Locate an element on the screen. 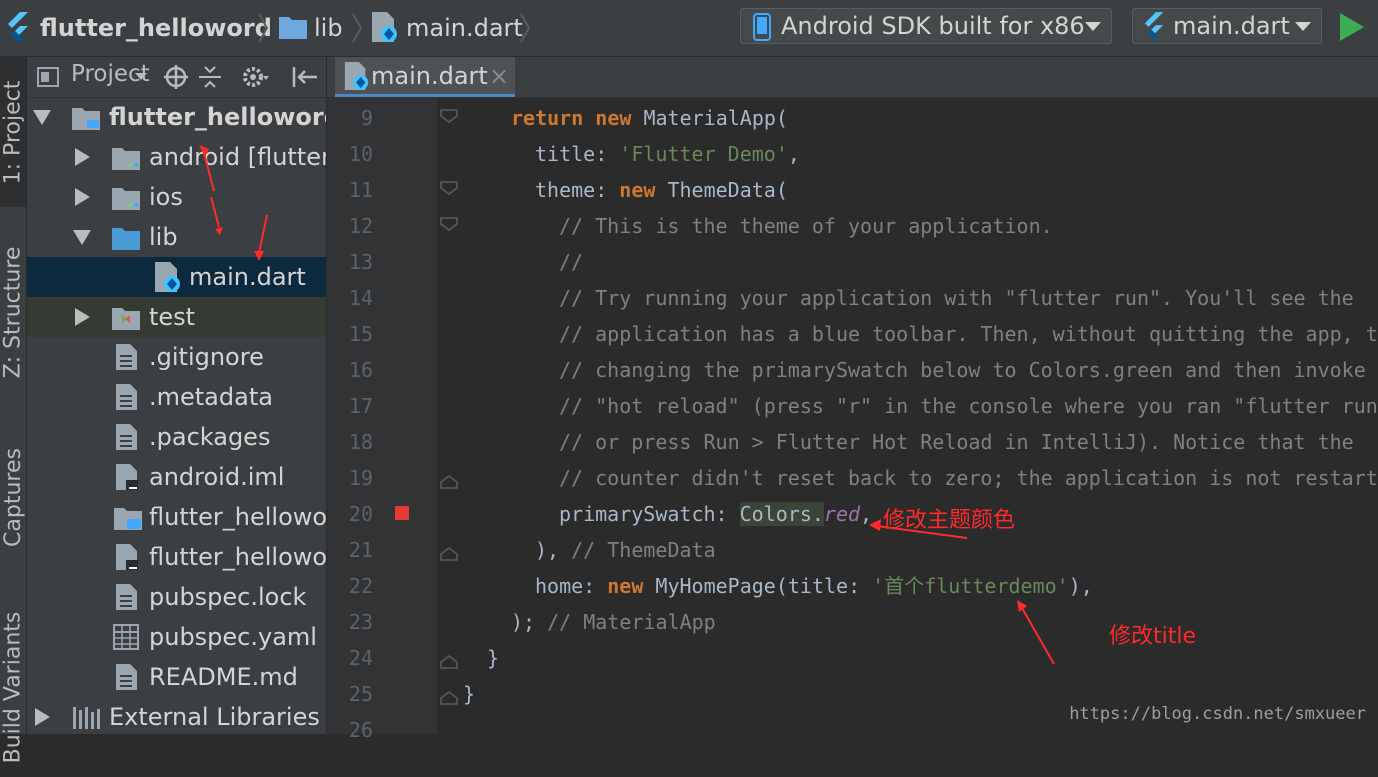 The height and width of the screenshot is (777, 1378). line-number: 12 is located at coordinates (360, 226).